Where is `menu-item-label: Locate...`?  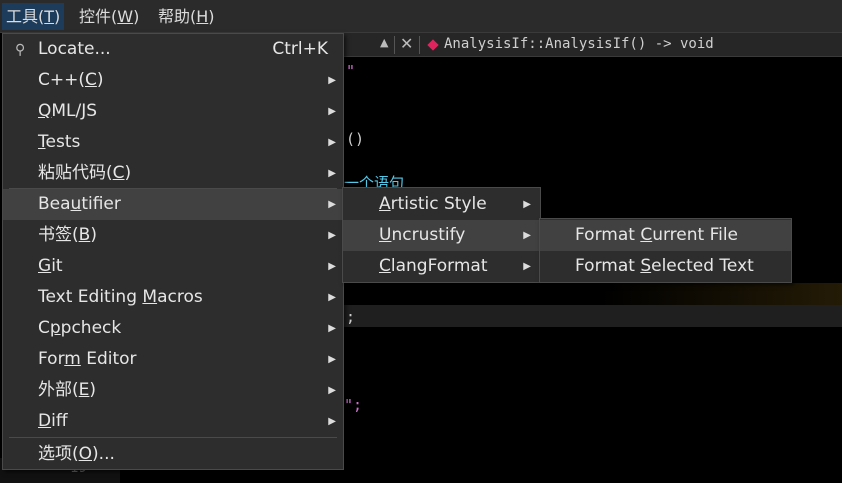
menu-item-label: Locate... is located at coordinates (74, 49).